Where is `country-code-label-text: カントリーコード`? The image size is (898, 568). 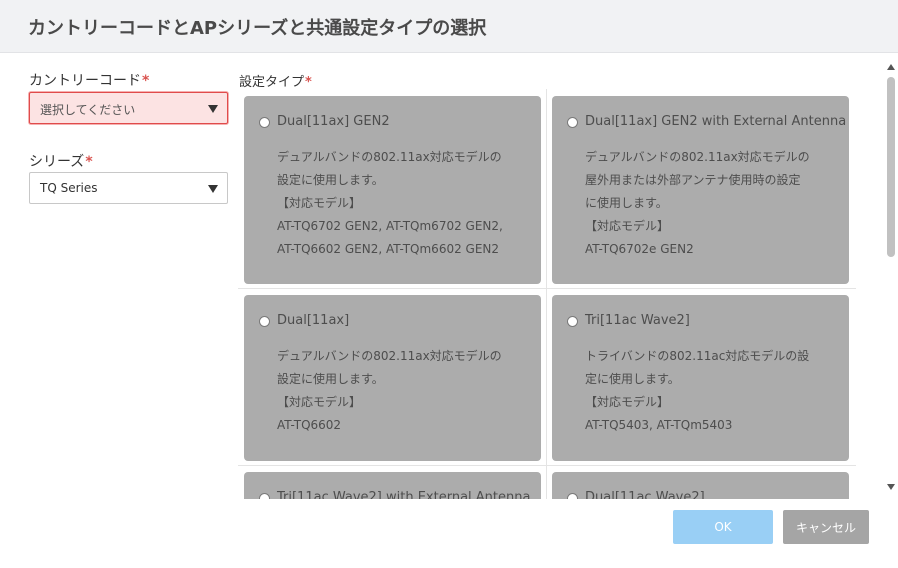
country-code-label-text: カントリーコード is located at coordinates (85, 81).